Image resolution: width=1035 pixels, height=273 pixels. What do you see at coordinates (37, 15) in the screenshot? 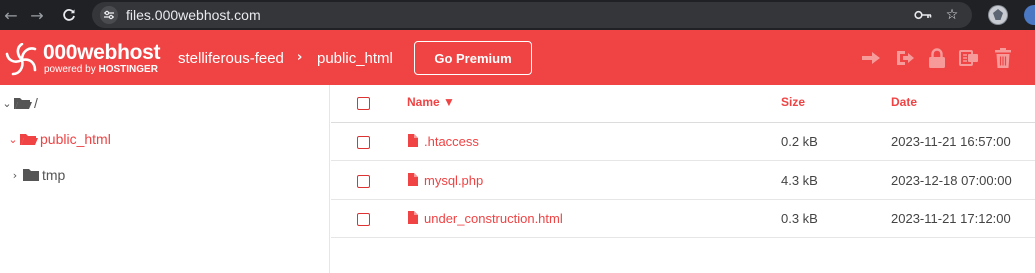
I see `forward-icon: →` at bounding box center [37, 15].